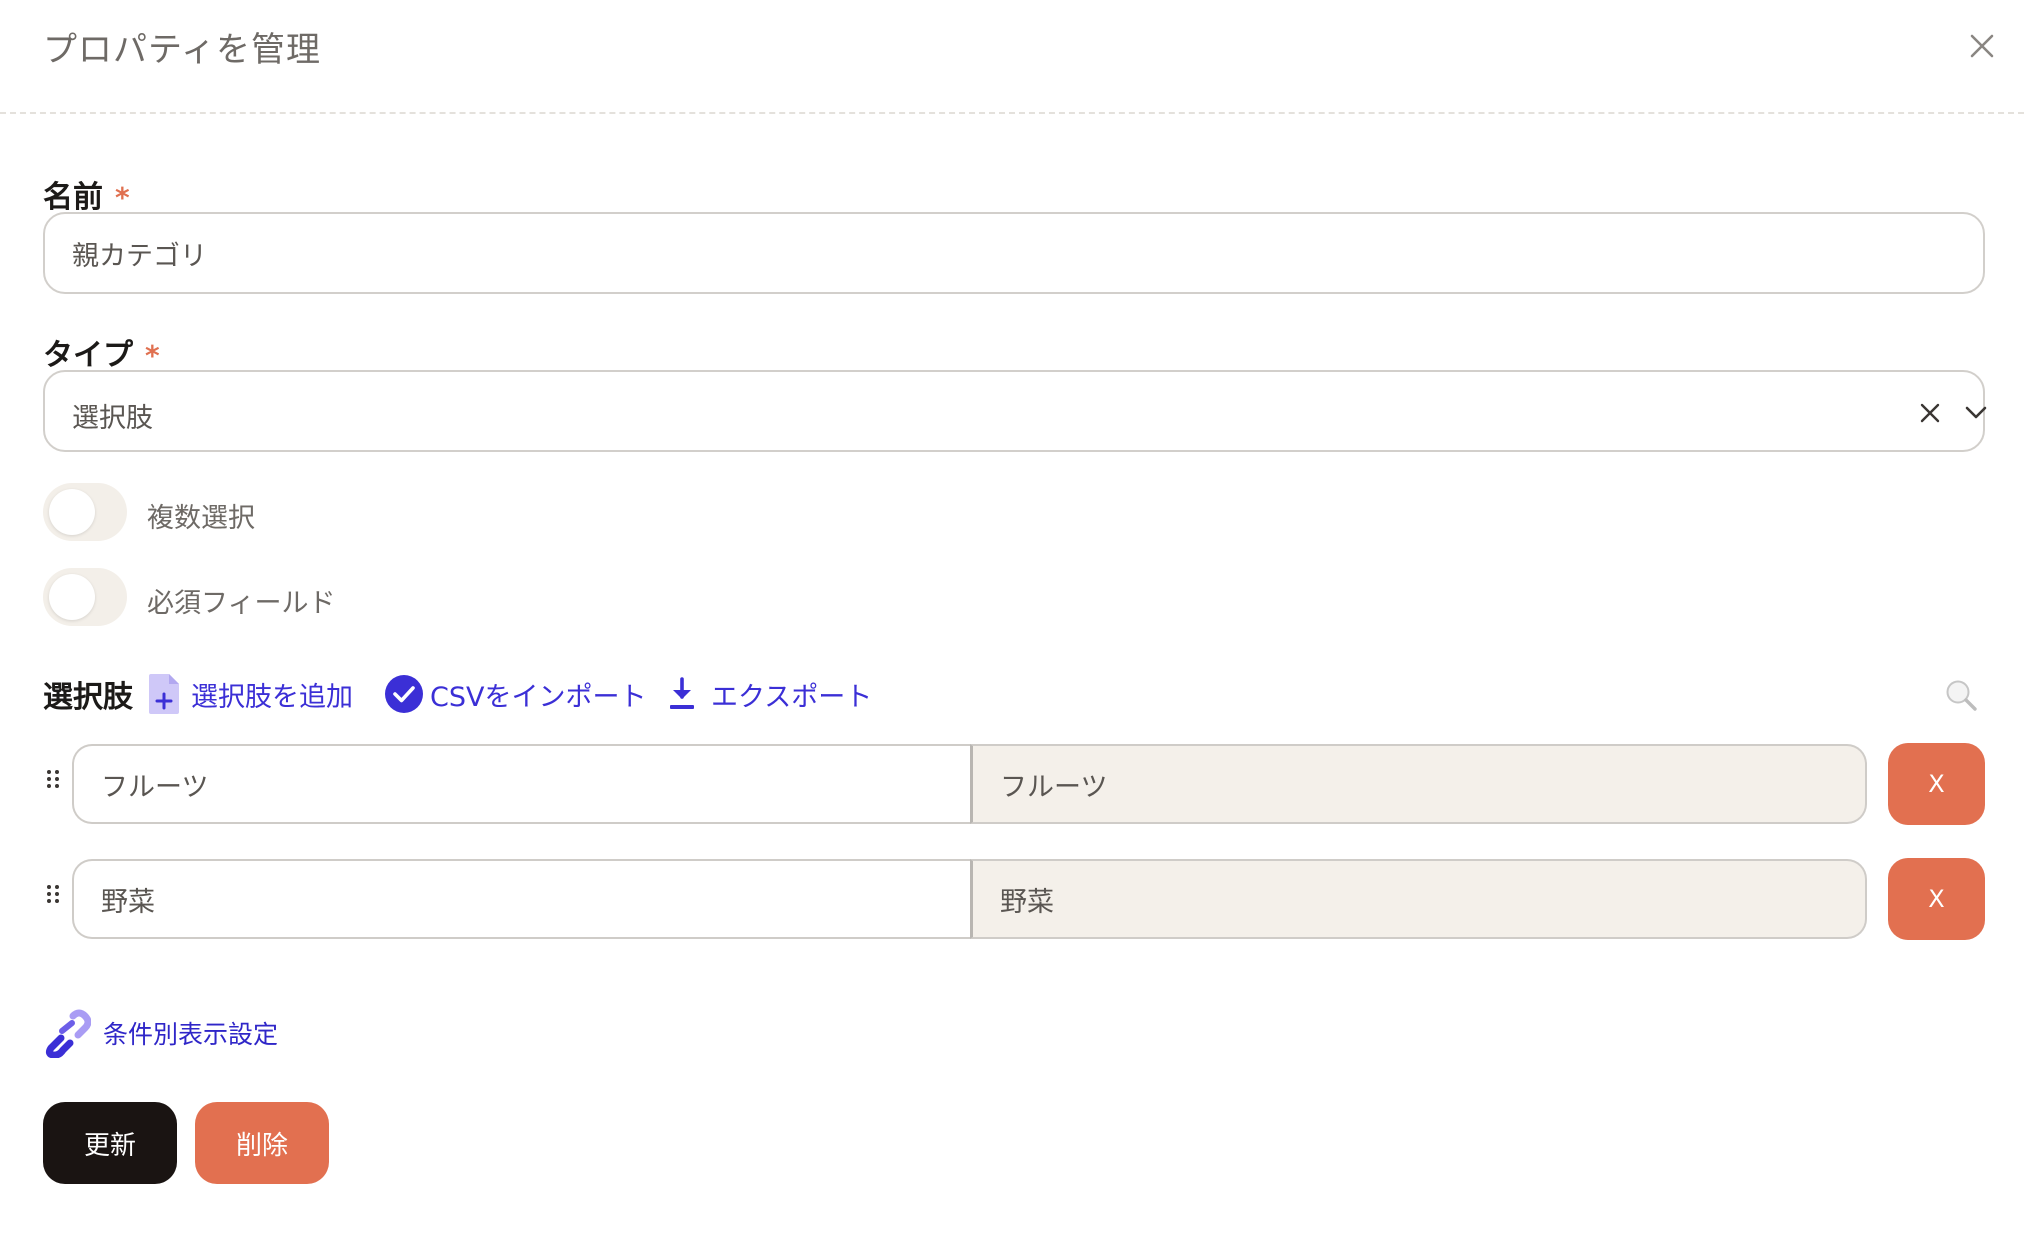  What do you see at coordinates (88, 697) in the screenshot?
I see `options-section-title: 選択肢` at bounding box center [88, 697].